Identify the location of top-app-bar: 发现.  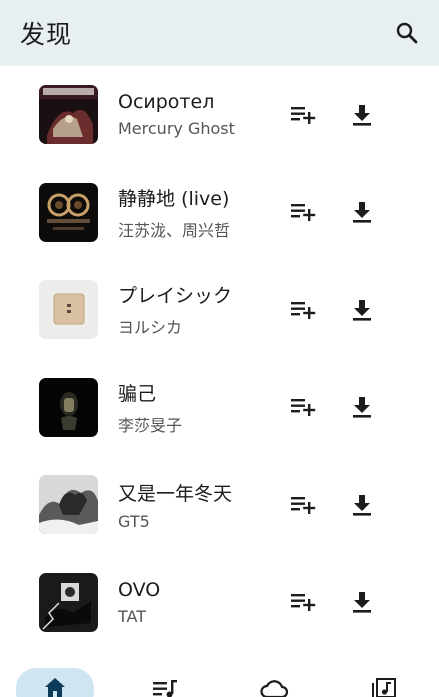
(219, 33).